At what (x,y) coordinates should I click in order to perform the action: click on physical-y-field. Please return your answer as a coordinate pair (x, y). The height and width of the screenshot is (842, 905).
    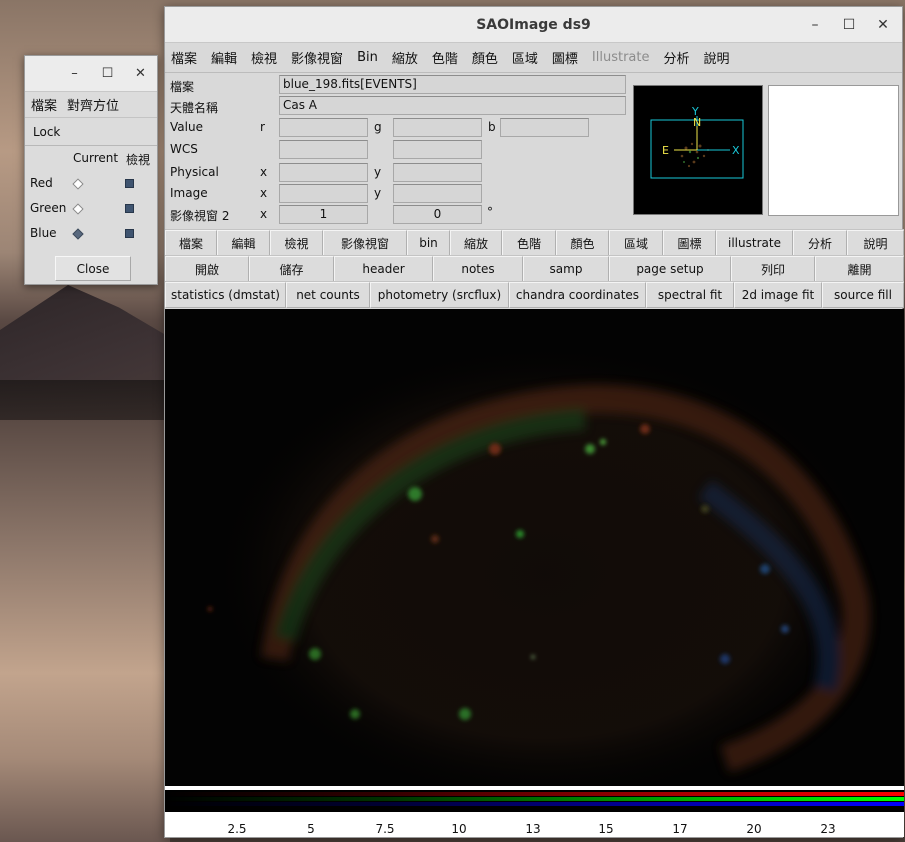
    Looking at the image, I should click on (437, 172).